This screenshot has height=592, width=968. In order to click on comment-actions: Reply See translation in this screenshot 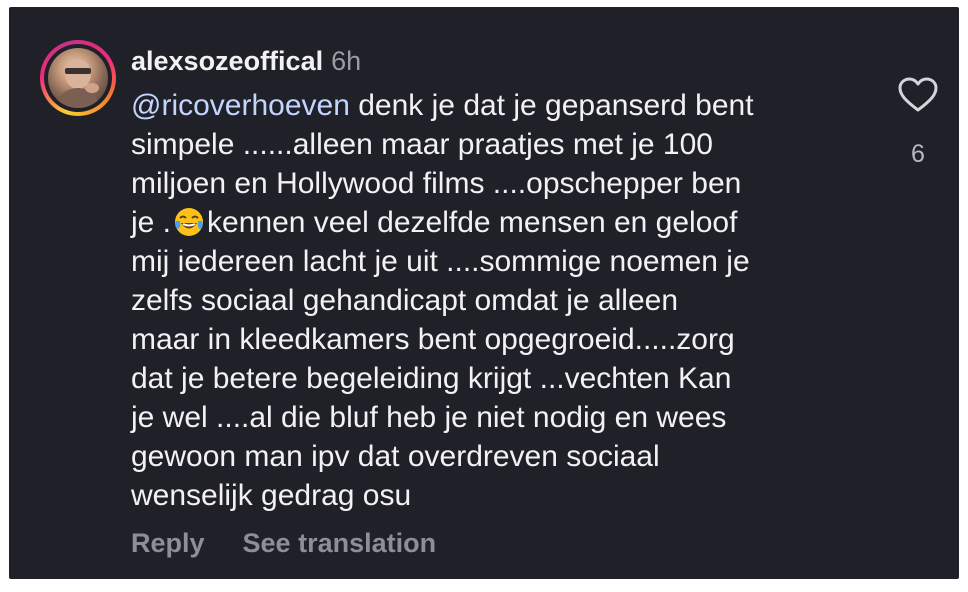, I will do `click(283, 543)`.